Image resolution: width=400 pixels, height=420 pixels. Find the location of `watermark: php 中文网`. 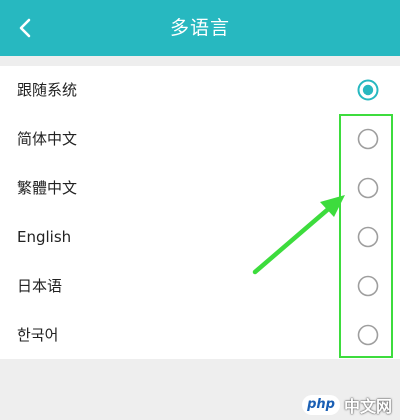

watermark: php 中文网 is located at coordinates (347, 405).